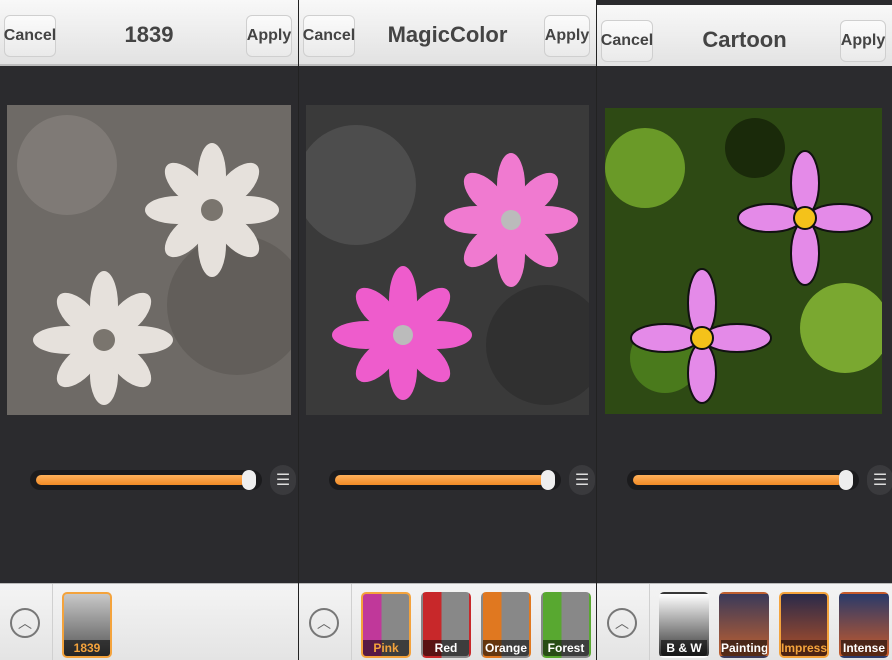 Image resolution: width=892 pixels, height=660 pixels. Describe the element at coordinates (149, 621) in the screenshot. I see `filter-bar: ︿ 1839` at that location.